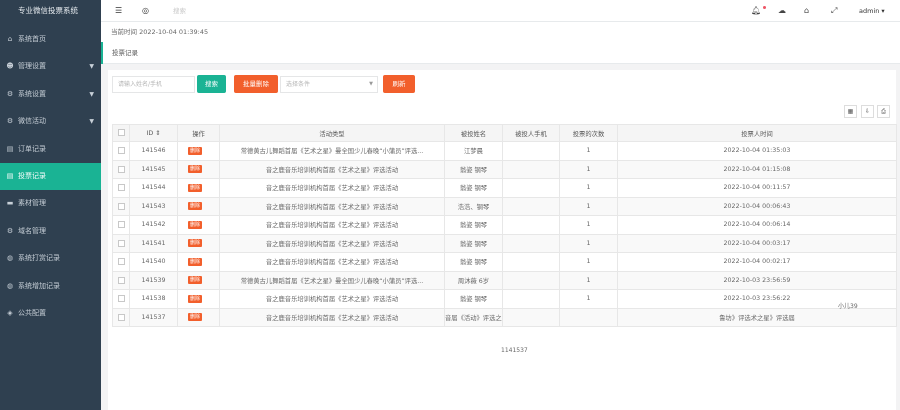 This screenshot has height=410, width=900. Describe the element at coordinates (50, 66) in the screenshot. I see `sidebar-item: ☻ 管理设置 ▼` at that location.